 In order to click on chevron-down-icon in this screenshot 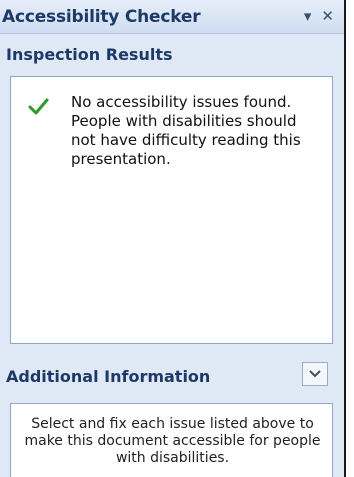, I will do `click(315, 374)`.